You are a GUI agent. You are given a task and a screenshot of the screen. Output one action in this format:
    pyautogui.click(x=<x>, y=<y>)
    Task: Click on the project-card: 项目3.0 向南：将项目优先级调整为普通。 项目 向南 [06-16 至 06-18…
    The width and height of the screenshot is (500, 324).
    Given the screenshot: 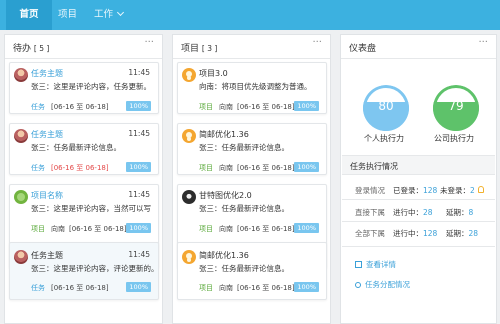 What is the action you would take?
    pyautogui.click(x=252, y=88)
    